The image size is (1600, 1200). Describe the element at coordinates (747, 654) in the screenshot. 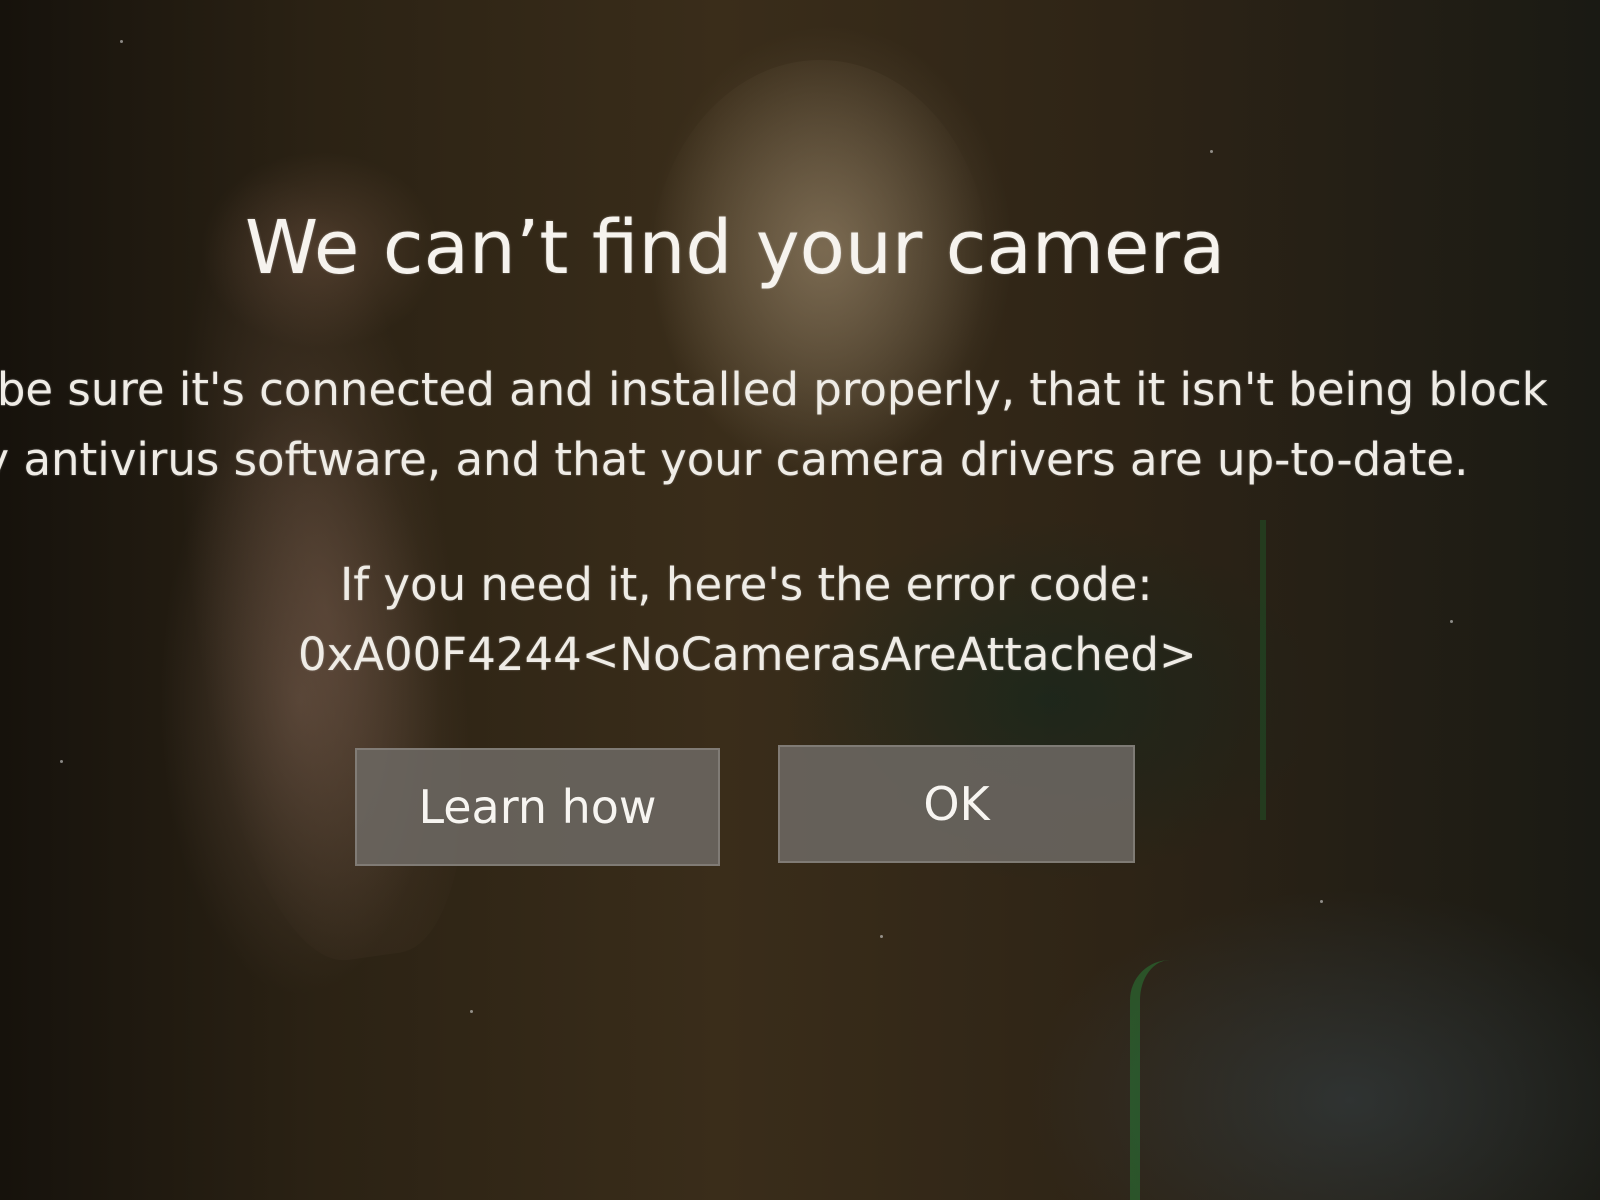

I see `error-code: 0xA00F4244<NoCamerasAreAttached>` at that location.